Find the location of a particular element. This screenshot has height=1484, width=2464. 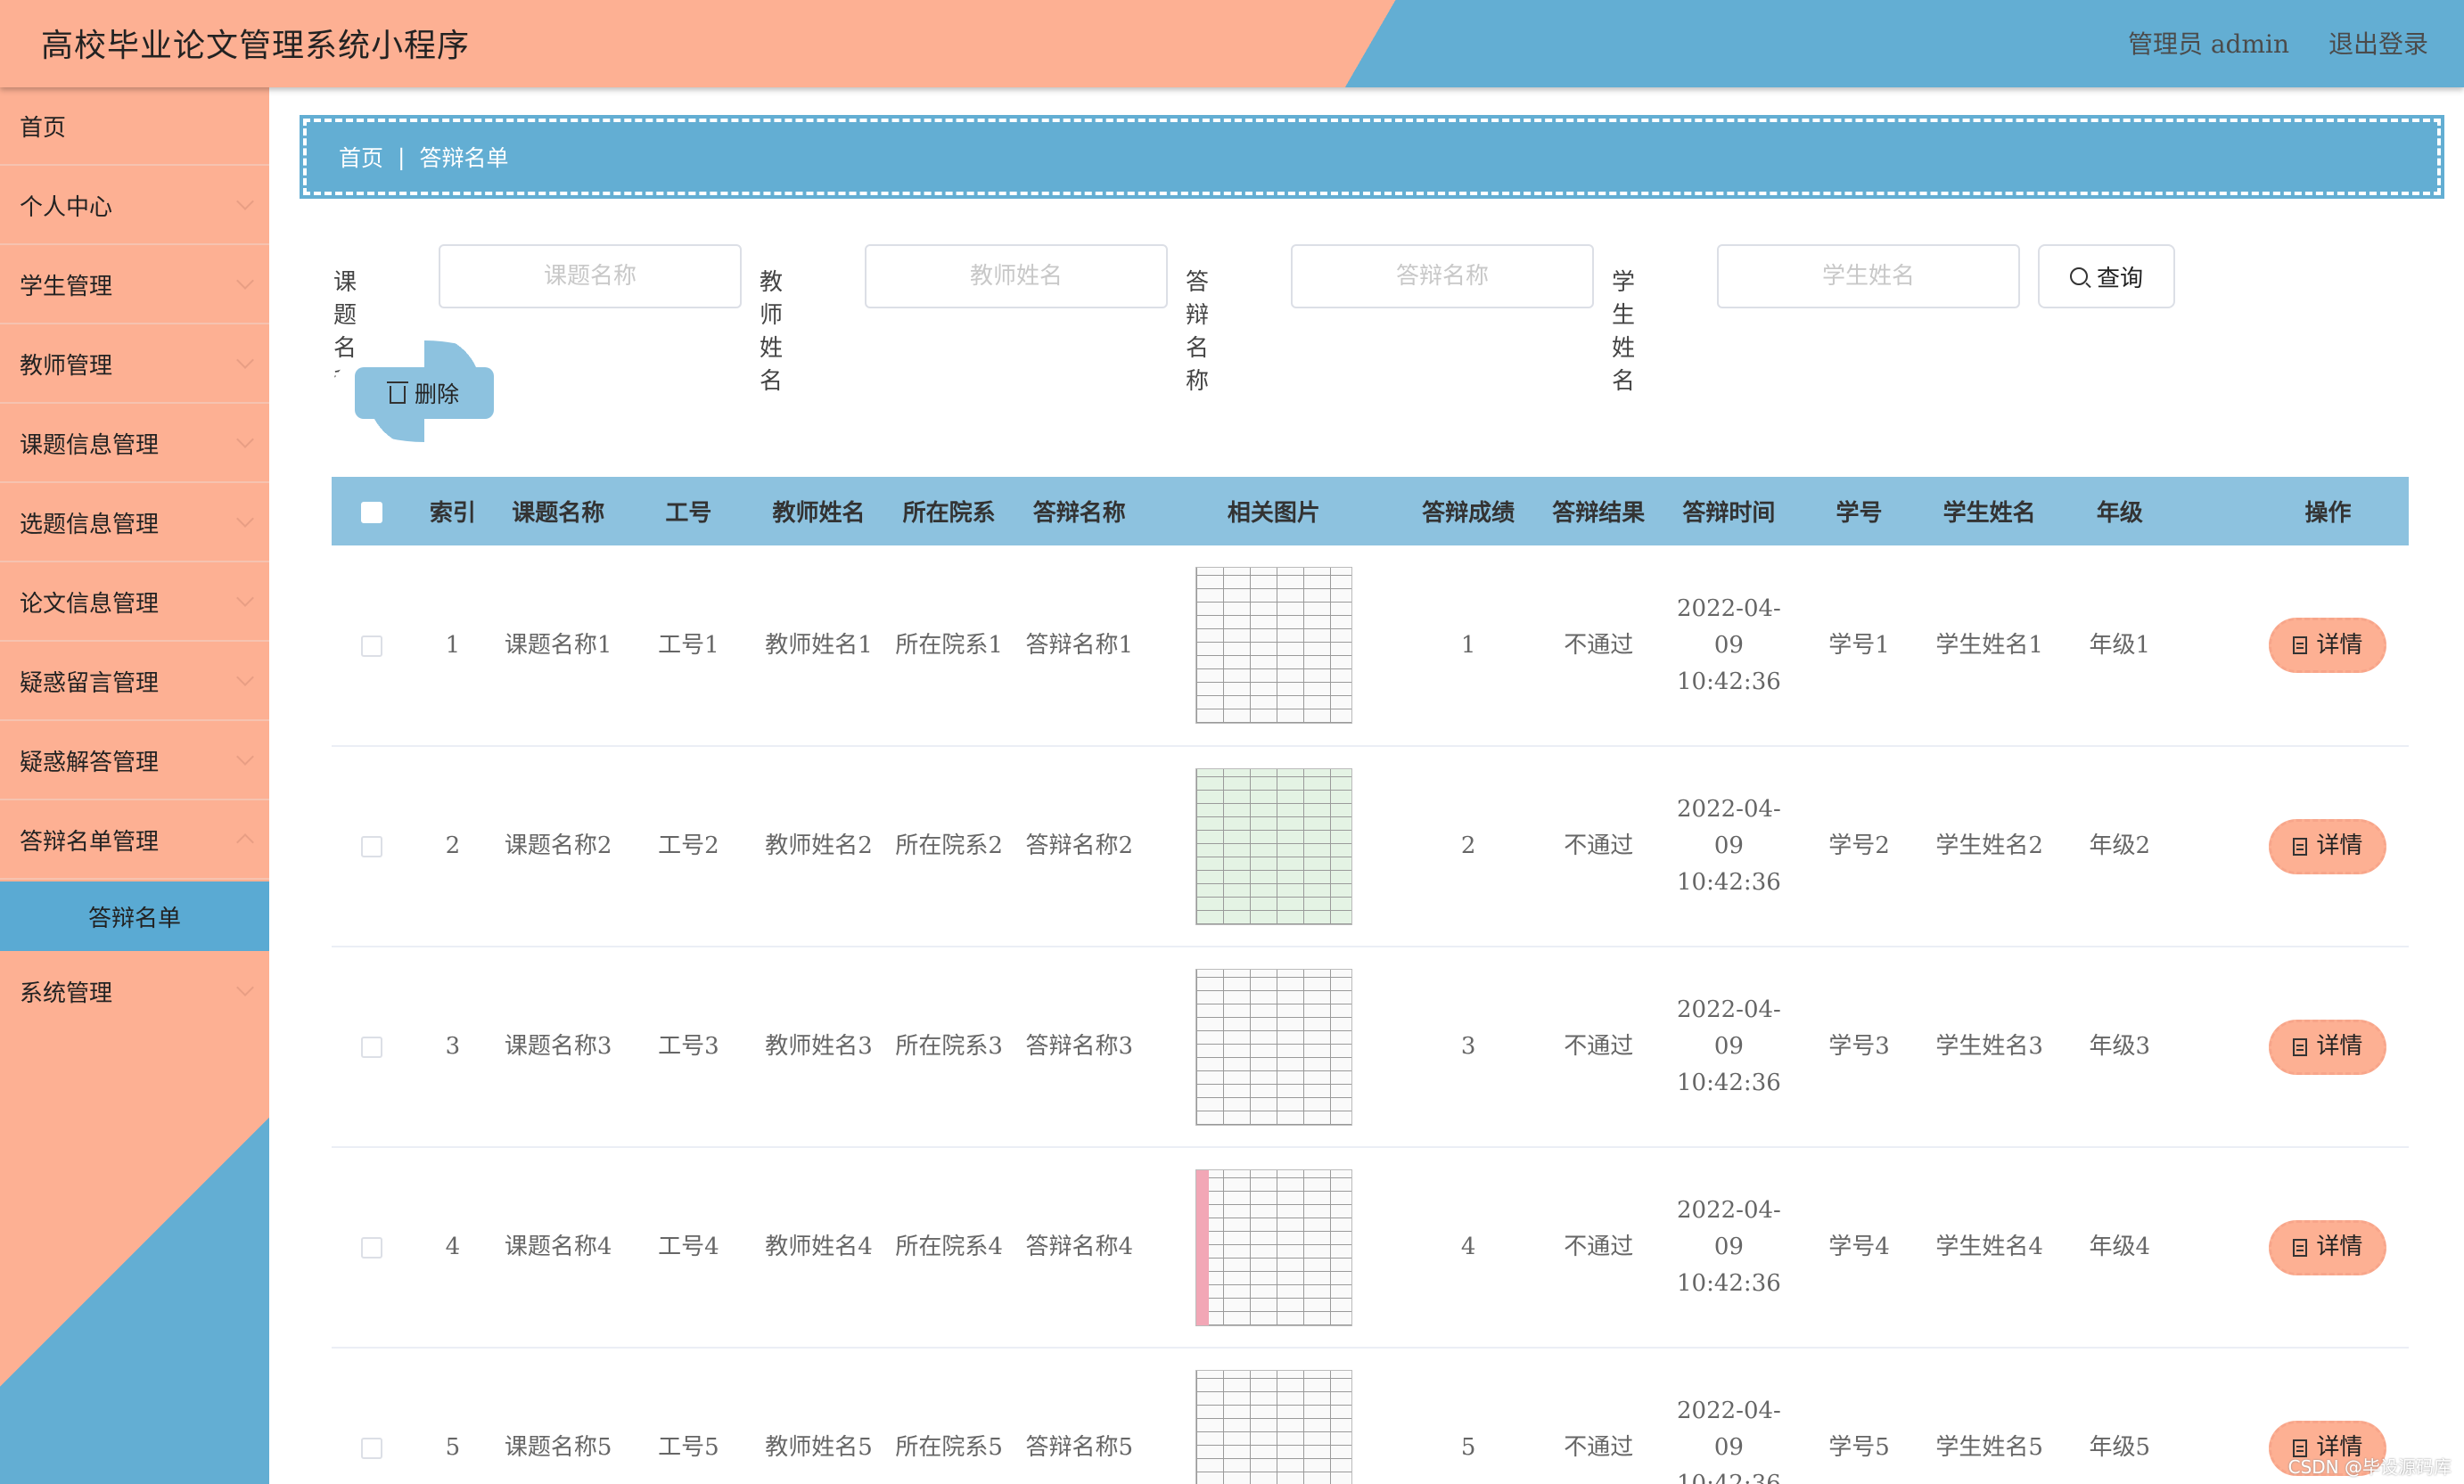

sidebar-subitem-defense-list: 答辩名单 is located at coordinates (134, 916).